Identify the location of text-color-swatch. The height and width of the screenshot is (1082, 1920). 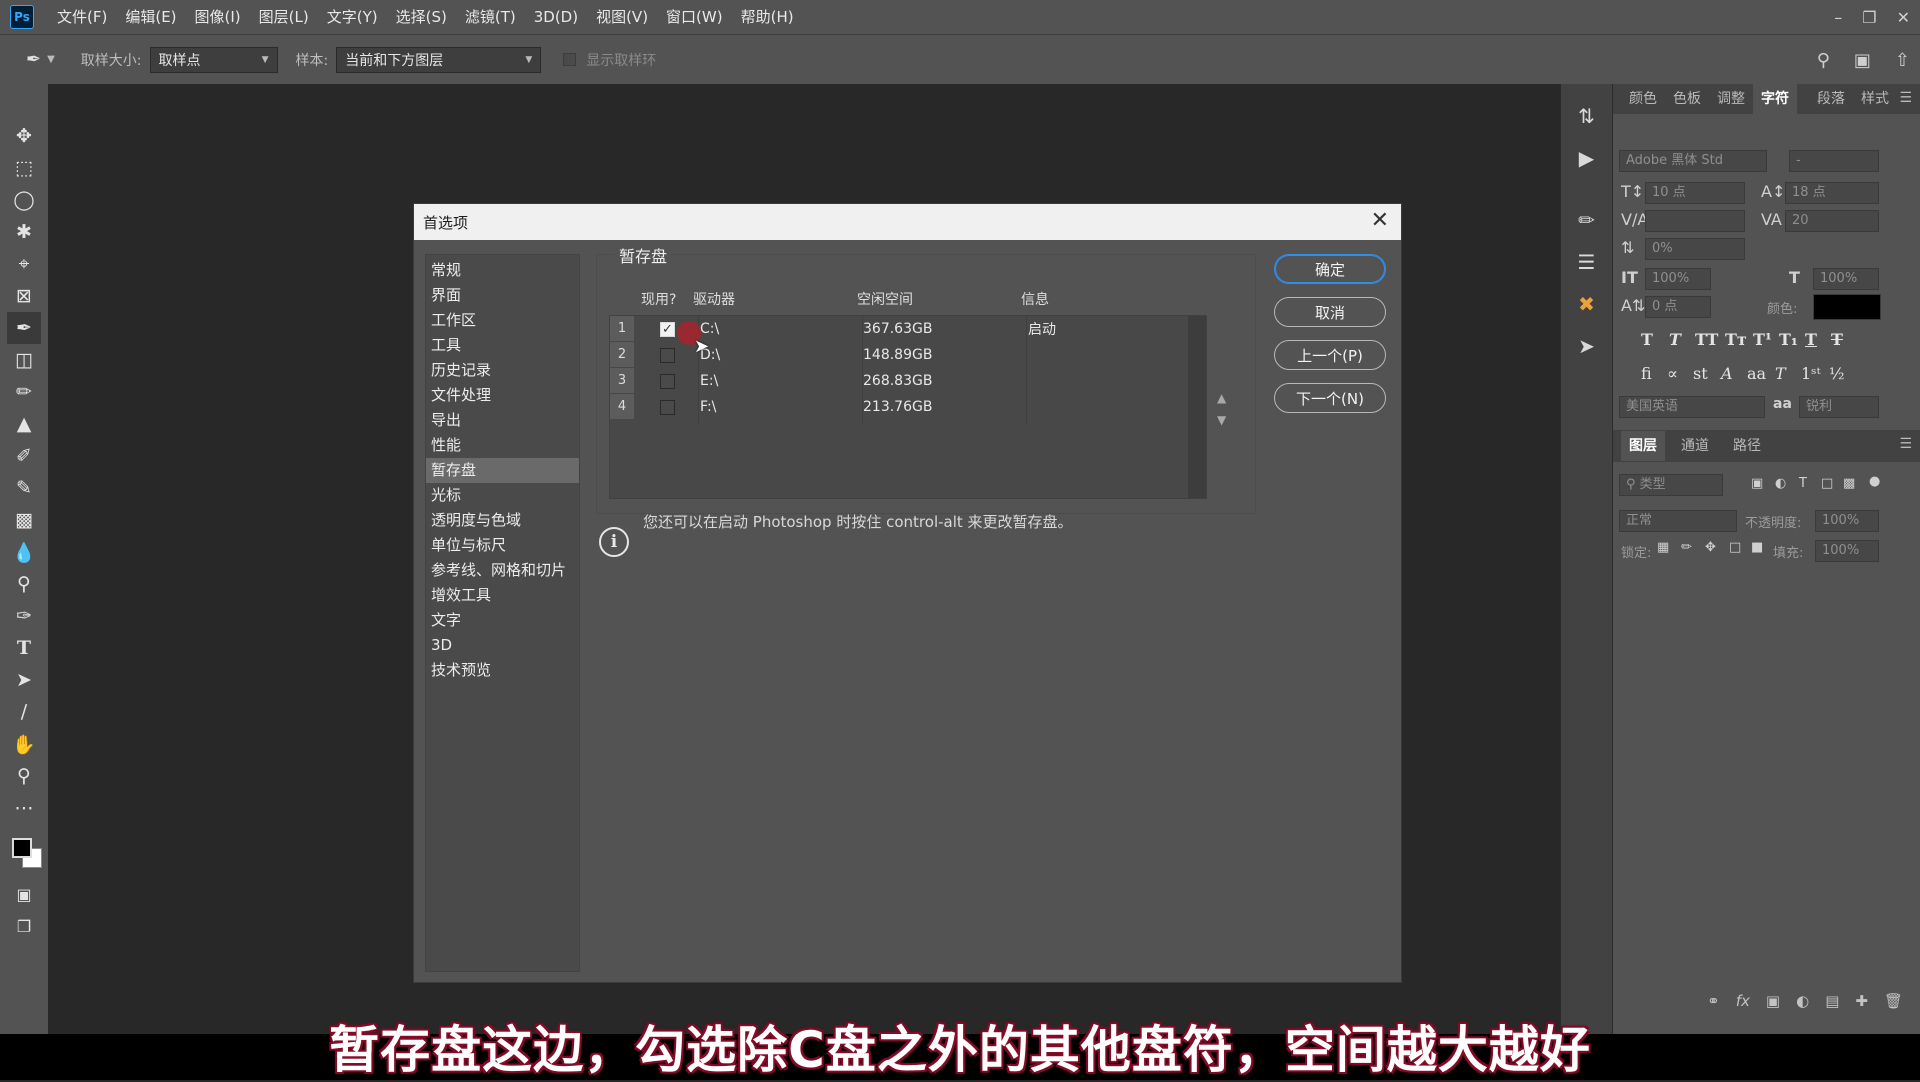
(1847, 307).